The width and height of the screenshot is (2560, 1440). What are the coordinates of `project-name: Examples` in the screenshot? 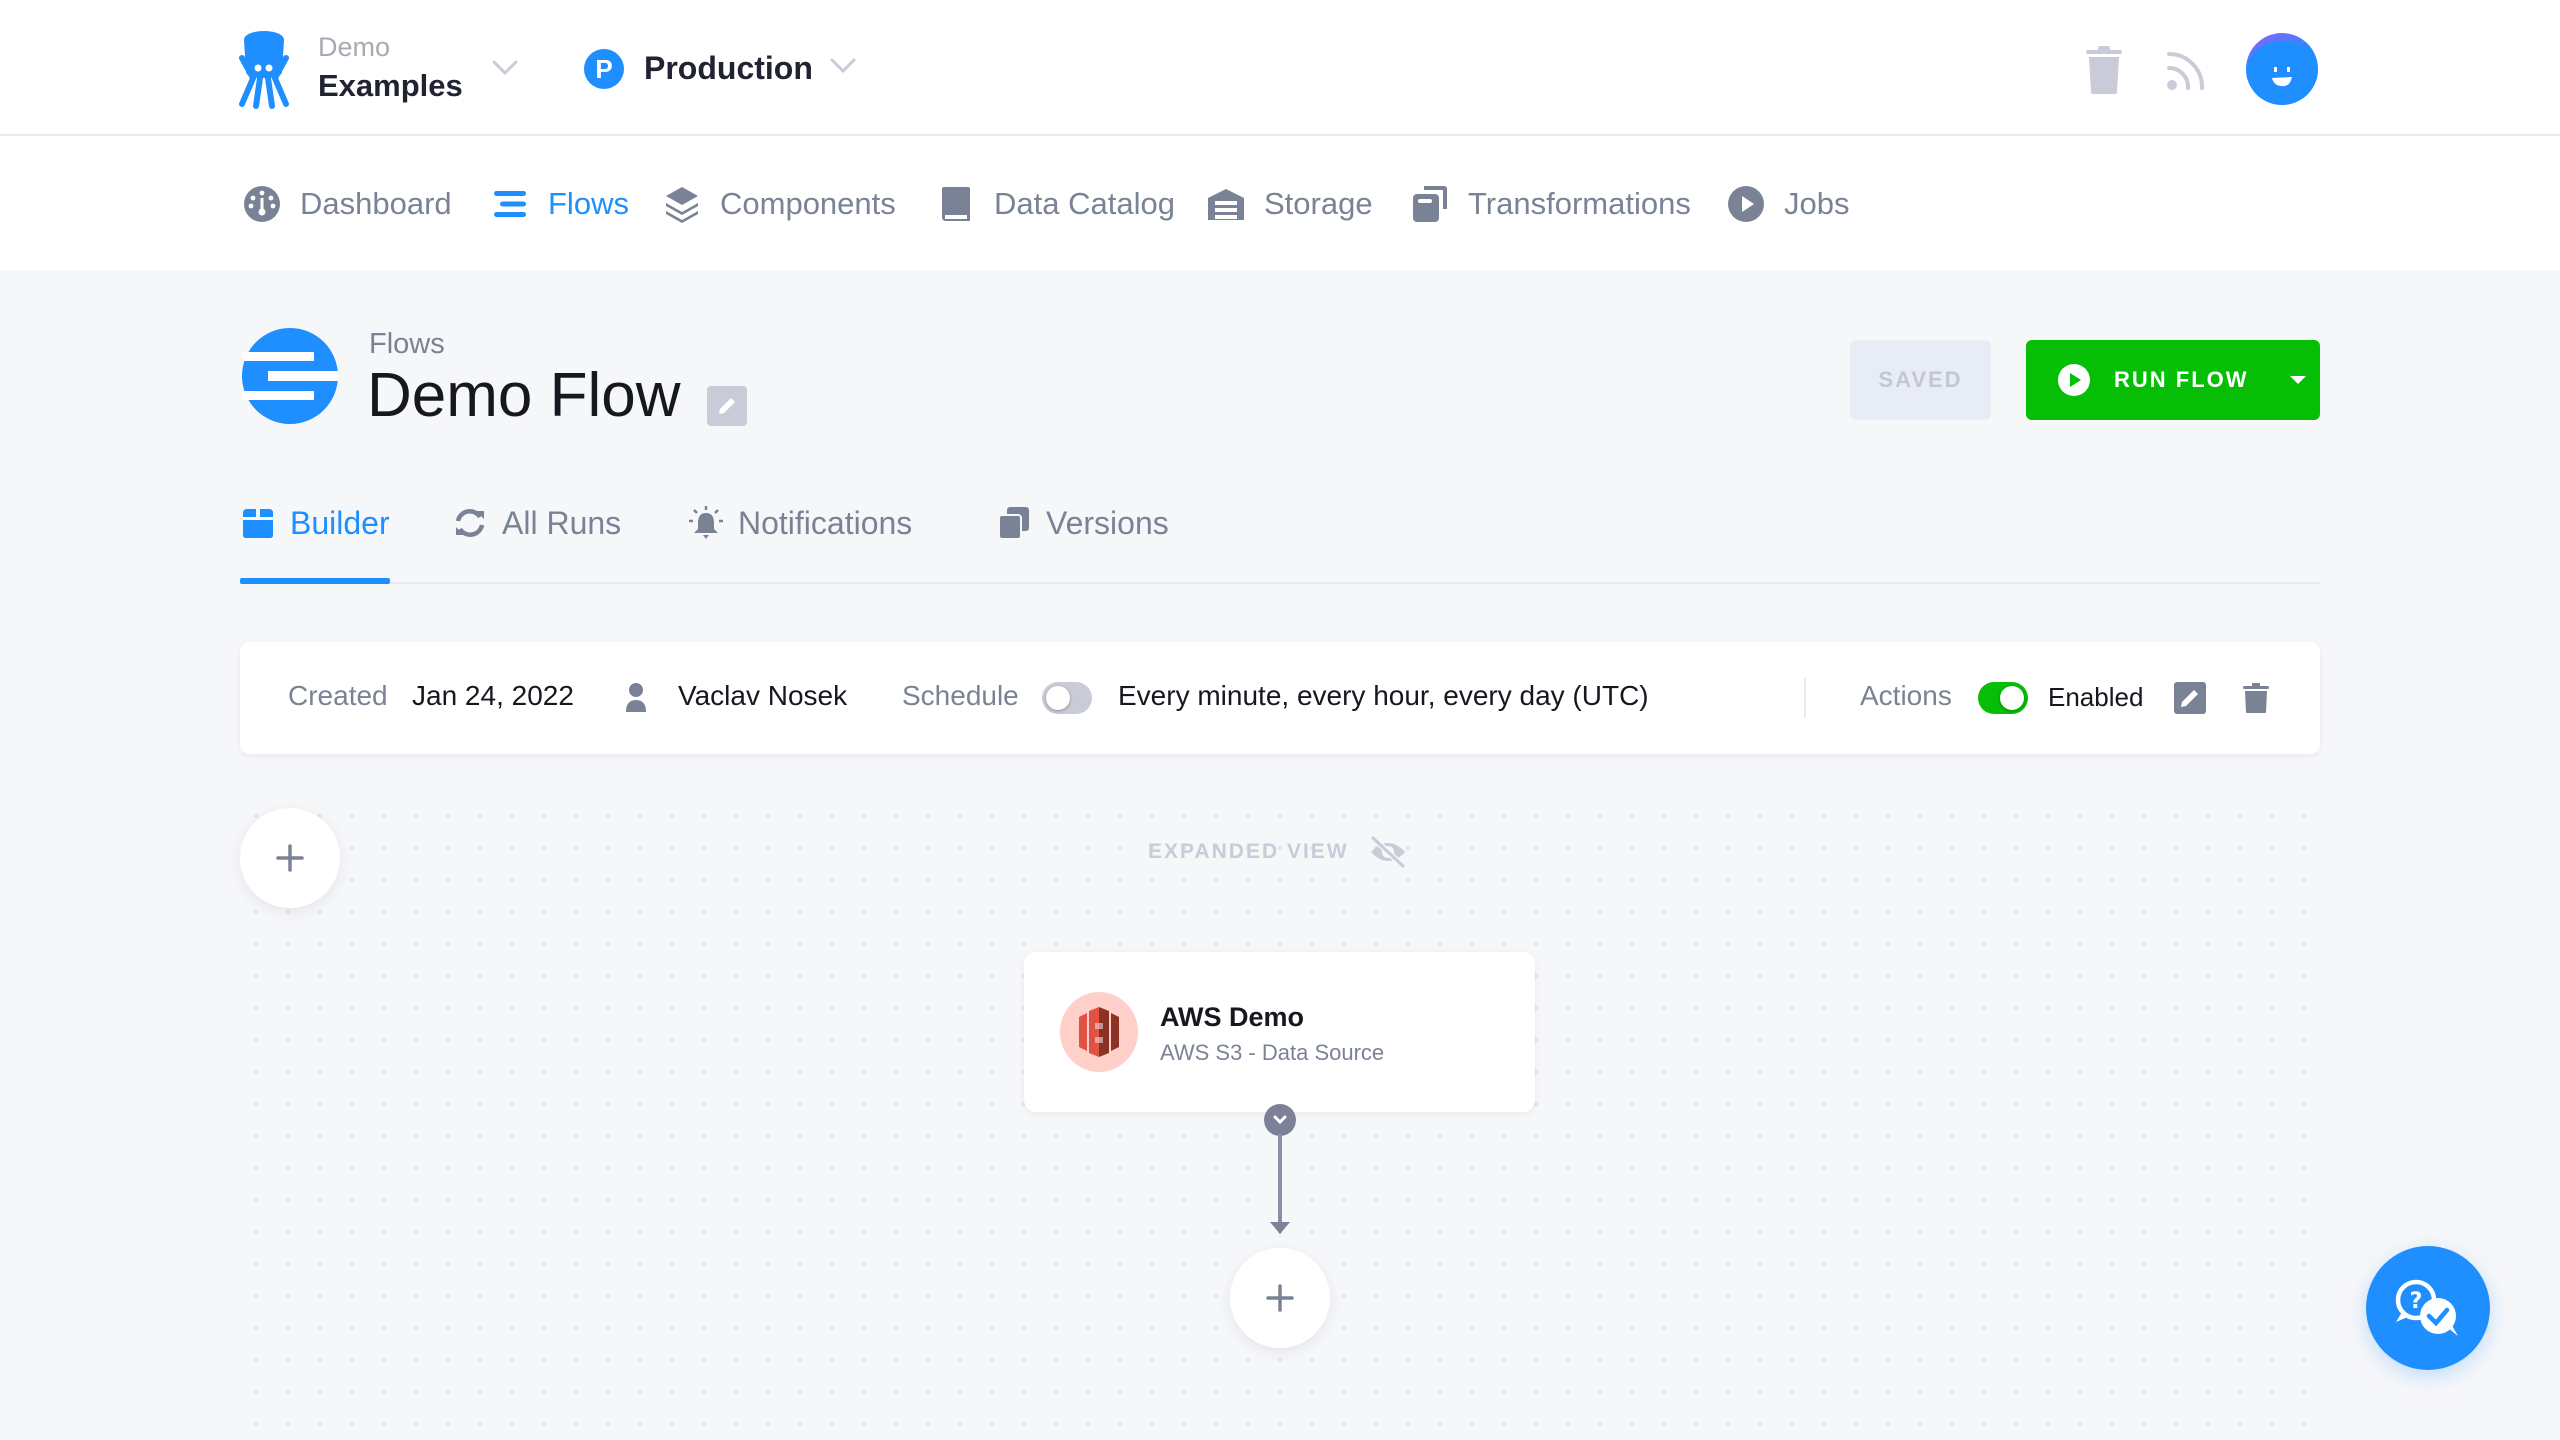 It's located at (390, 86).